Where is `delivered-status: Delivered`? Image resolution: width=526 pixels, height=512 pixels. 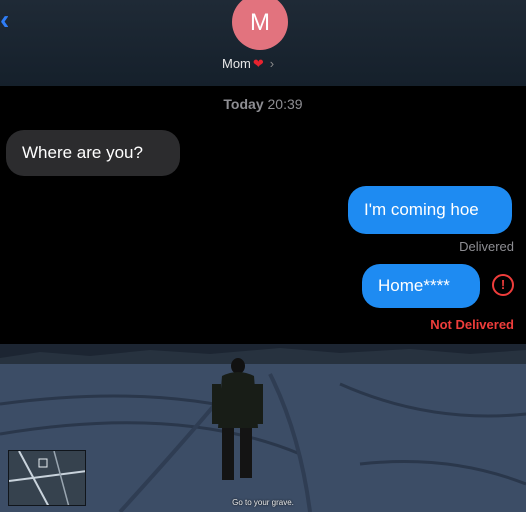
delivered-status: Delivered is located at coordinates (486, 246).